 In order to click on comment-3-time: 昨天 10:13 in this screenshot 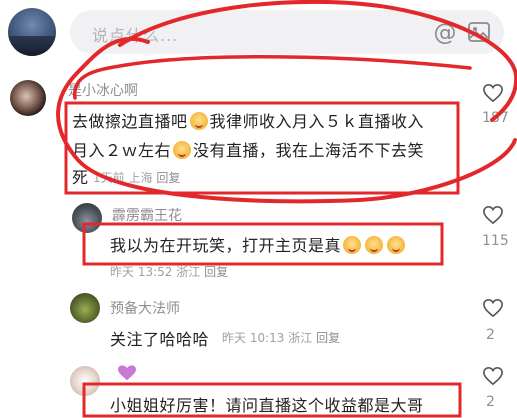, I will do `click(253, 338)`.